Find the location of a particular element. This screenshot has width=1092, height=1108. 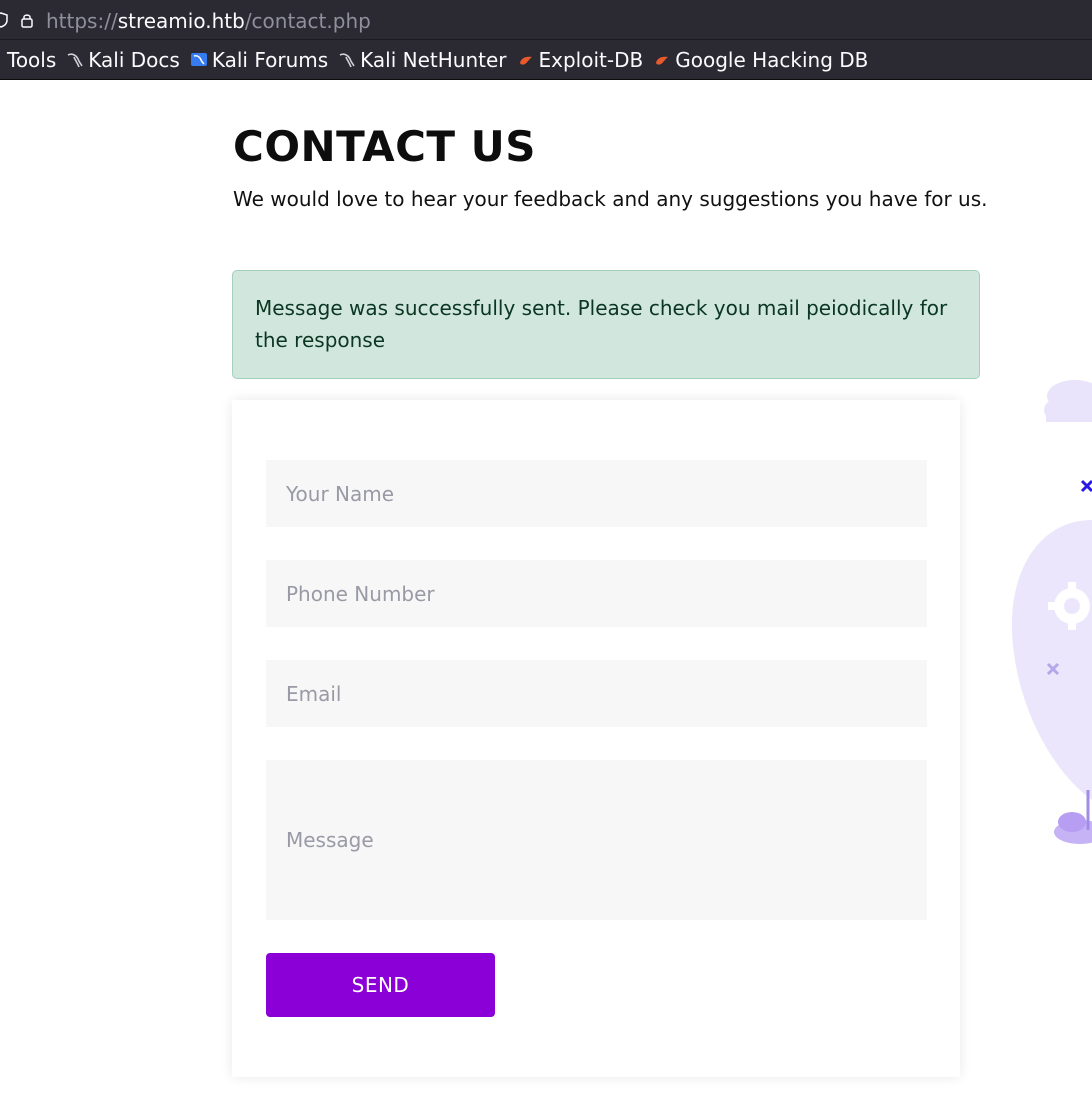

bookmark-label: Tools is located at coordinates (32, 59).